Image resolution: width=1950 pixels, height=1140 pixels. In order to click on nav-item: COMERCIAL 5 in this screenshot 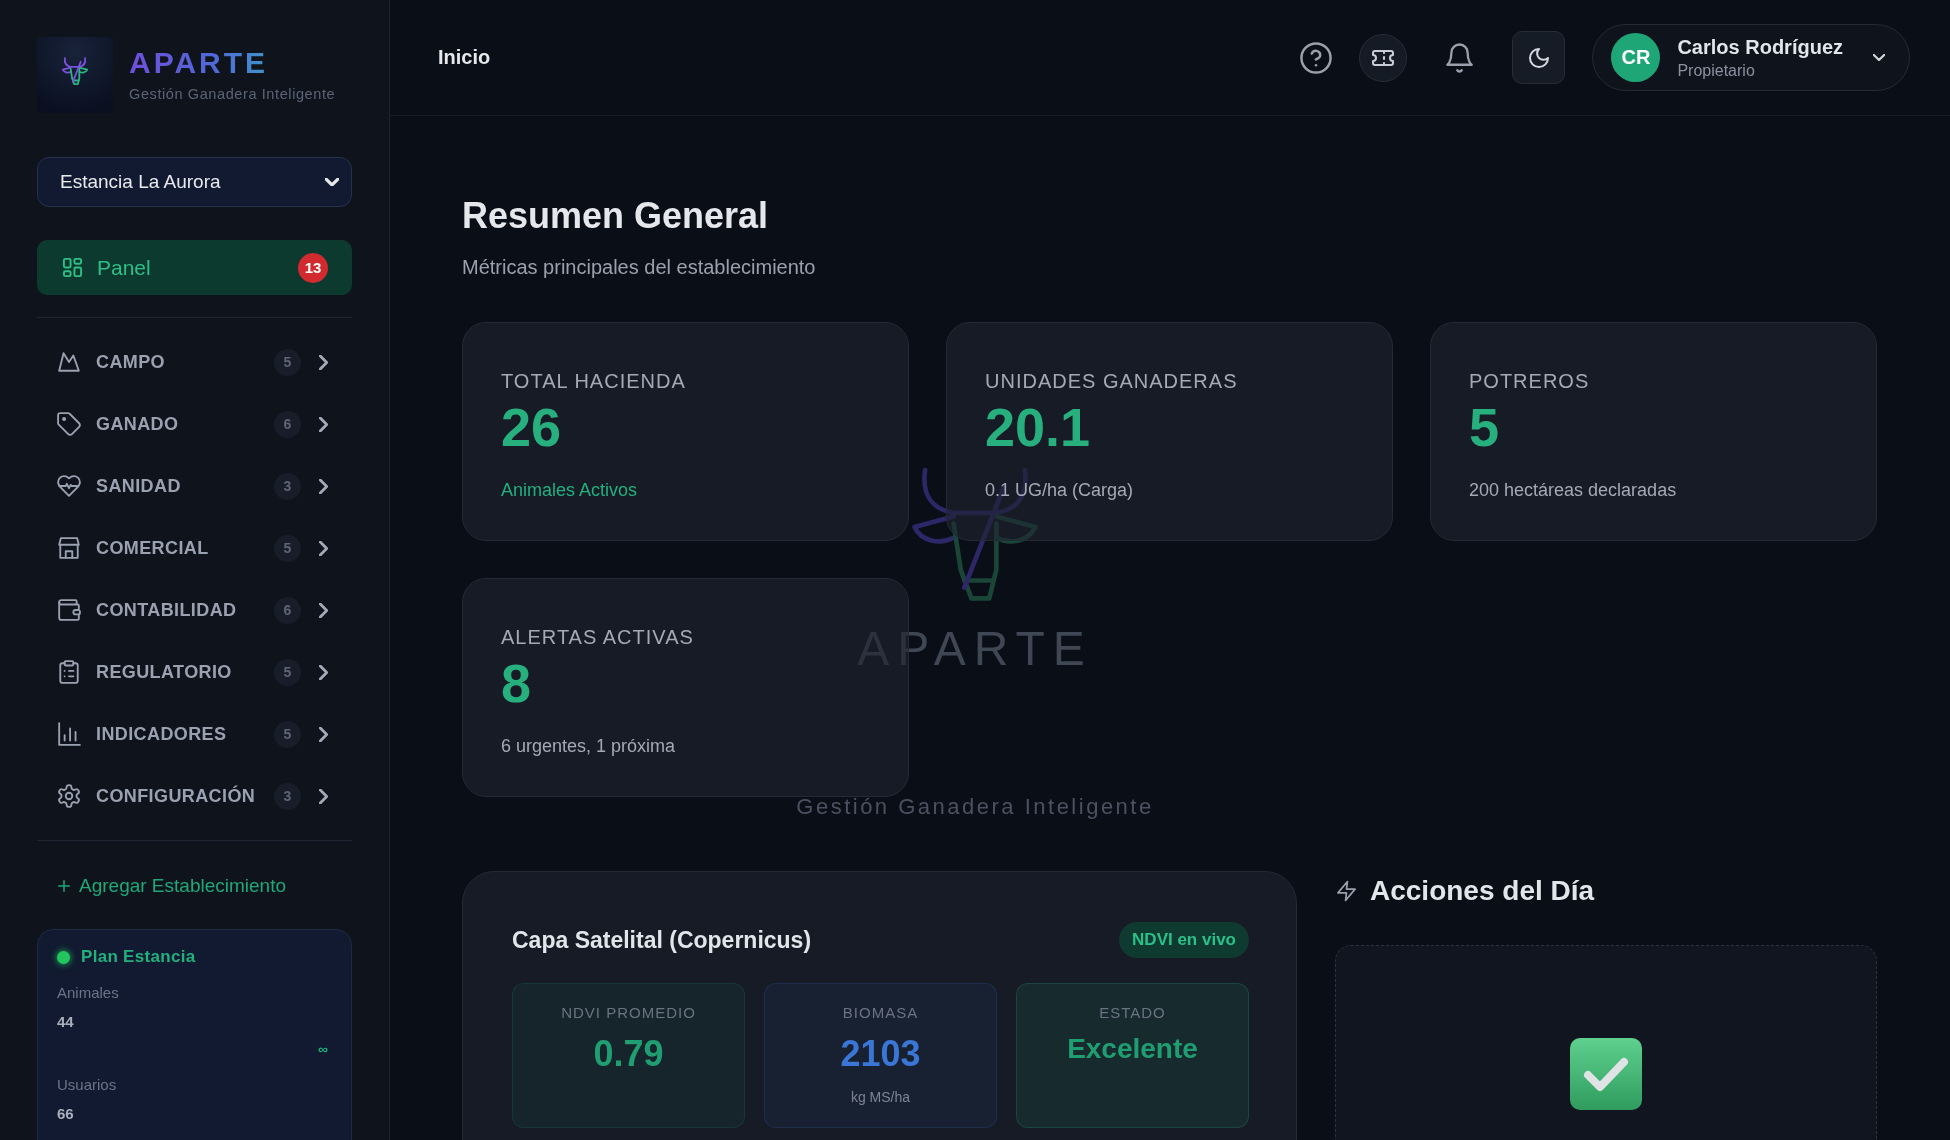, I will do `click(194, 548)`.